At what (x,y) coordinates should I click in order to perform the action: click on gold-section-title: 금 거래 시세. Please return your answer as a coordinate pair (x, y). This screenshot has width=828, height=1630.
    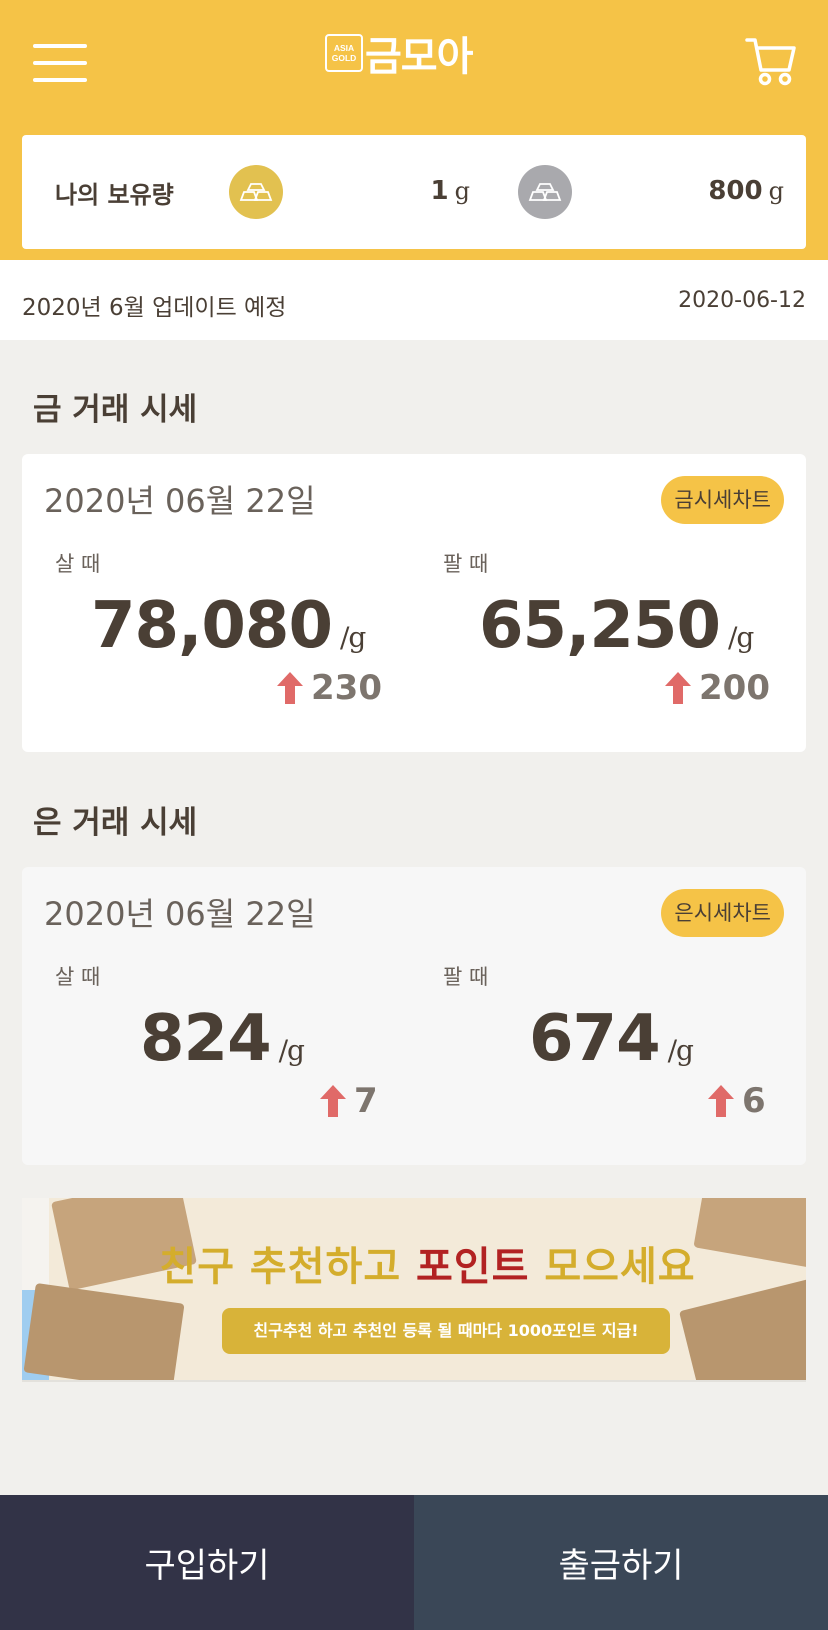
    Looking at the image, I should click on (115, 410).